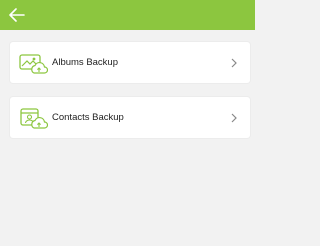 The image size is (320, 246). I want to click on arrow-left-icon, so click(17, 15).